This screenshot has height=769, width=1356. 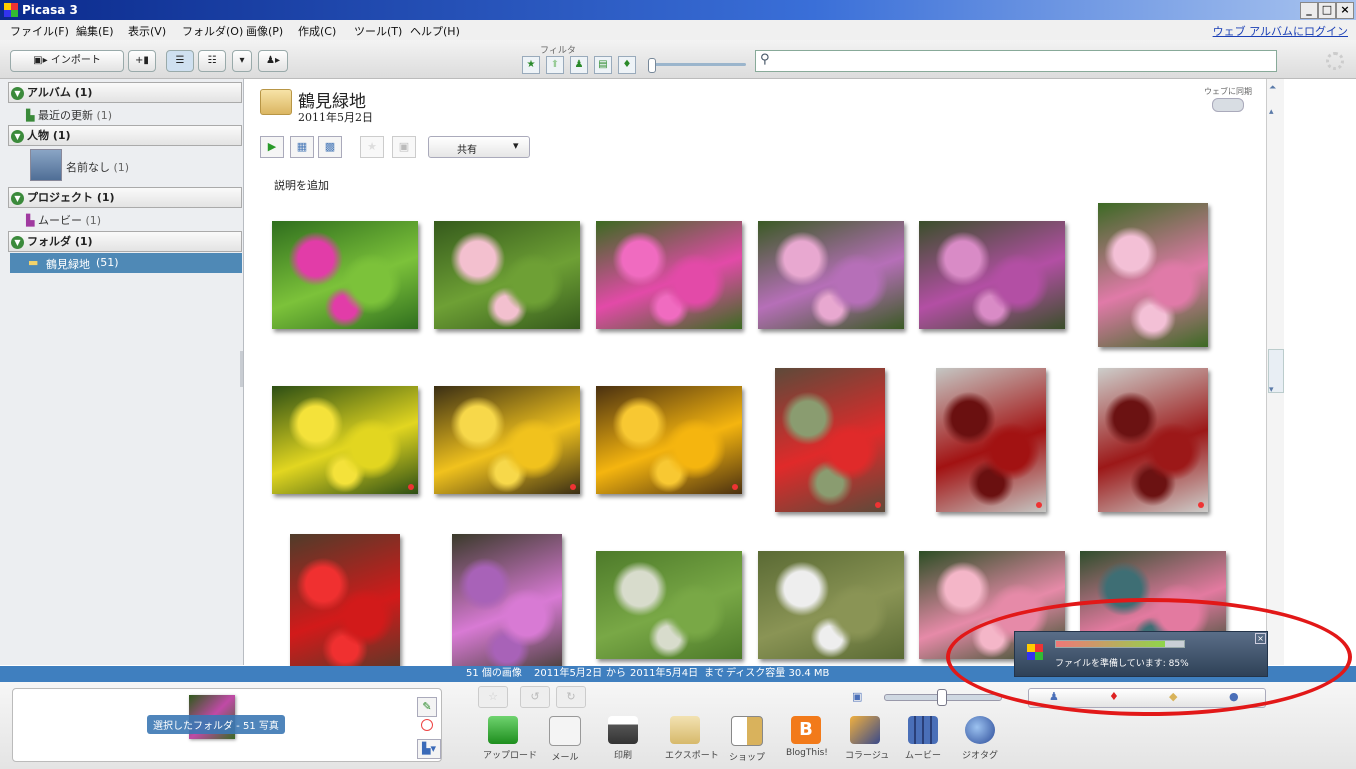 I want to click on info-tab-icon: ●, so click(x=1234, y=696).